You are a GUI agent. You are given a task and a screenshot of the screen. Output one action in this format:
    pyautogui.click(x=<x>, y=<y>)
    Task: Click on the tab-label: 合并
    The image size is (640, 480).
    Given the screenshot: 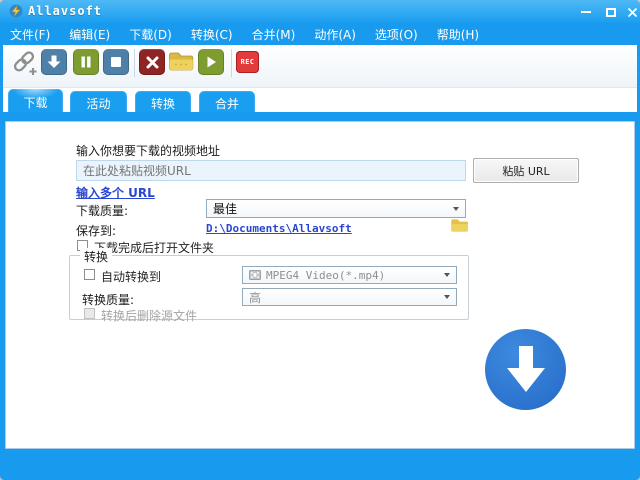 What is the action you would take?
    pyautogui.click(x=226, y=103)
    